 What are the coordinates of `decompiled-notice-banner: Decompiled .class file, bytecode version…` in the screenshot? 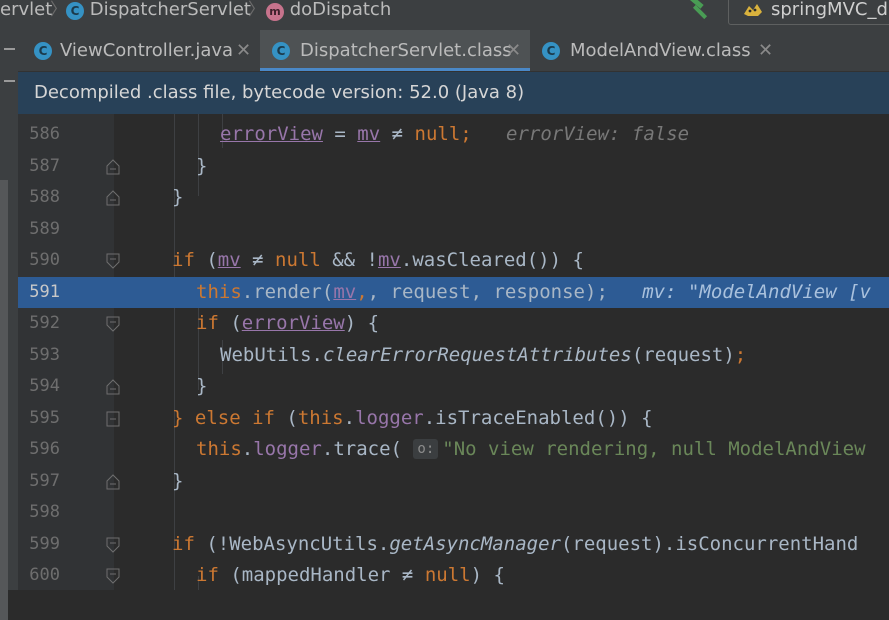 It's located at (453, 93).